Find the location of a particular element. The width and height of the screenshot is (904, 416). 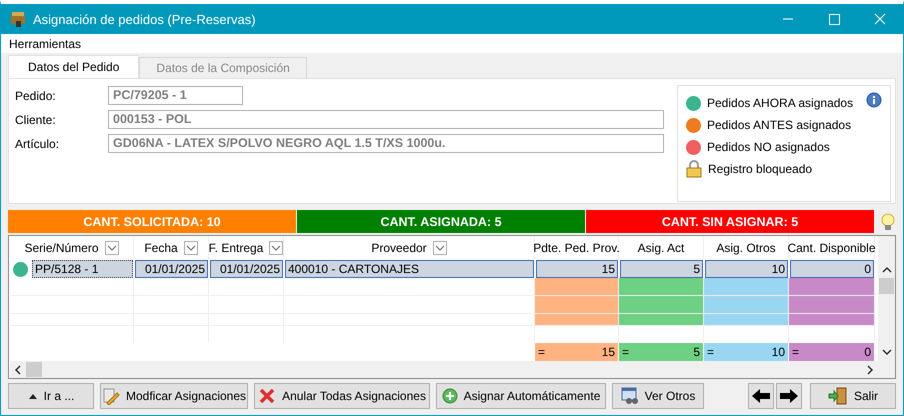

quantity-banner: CANT. SOLICITADA: 10 is located at coordinates (152, 221).